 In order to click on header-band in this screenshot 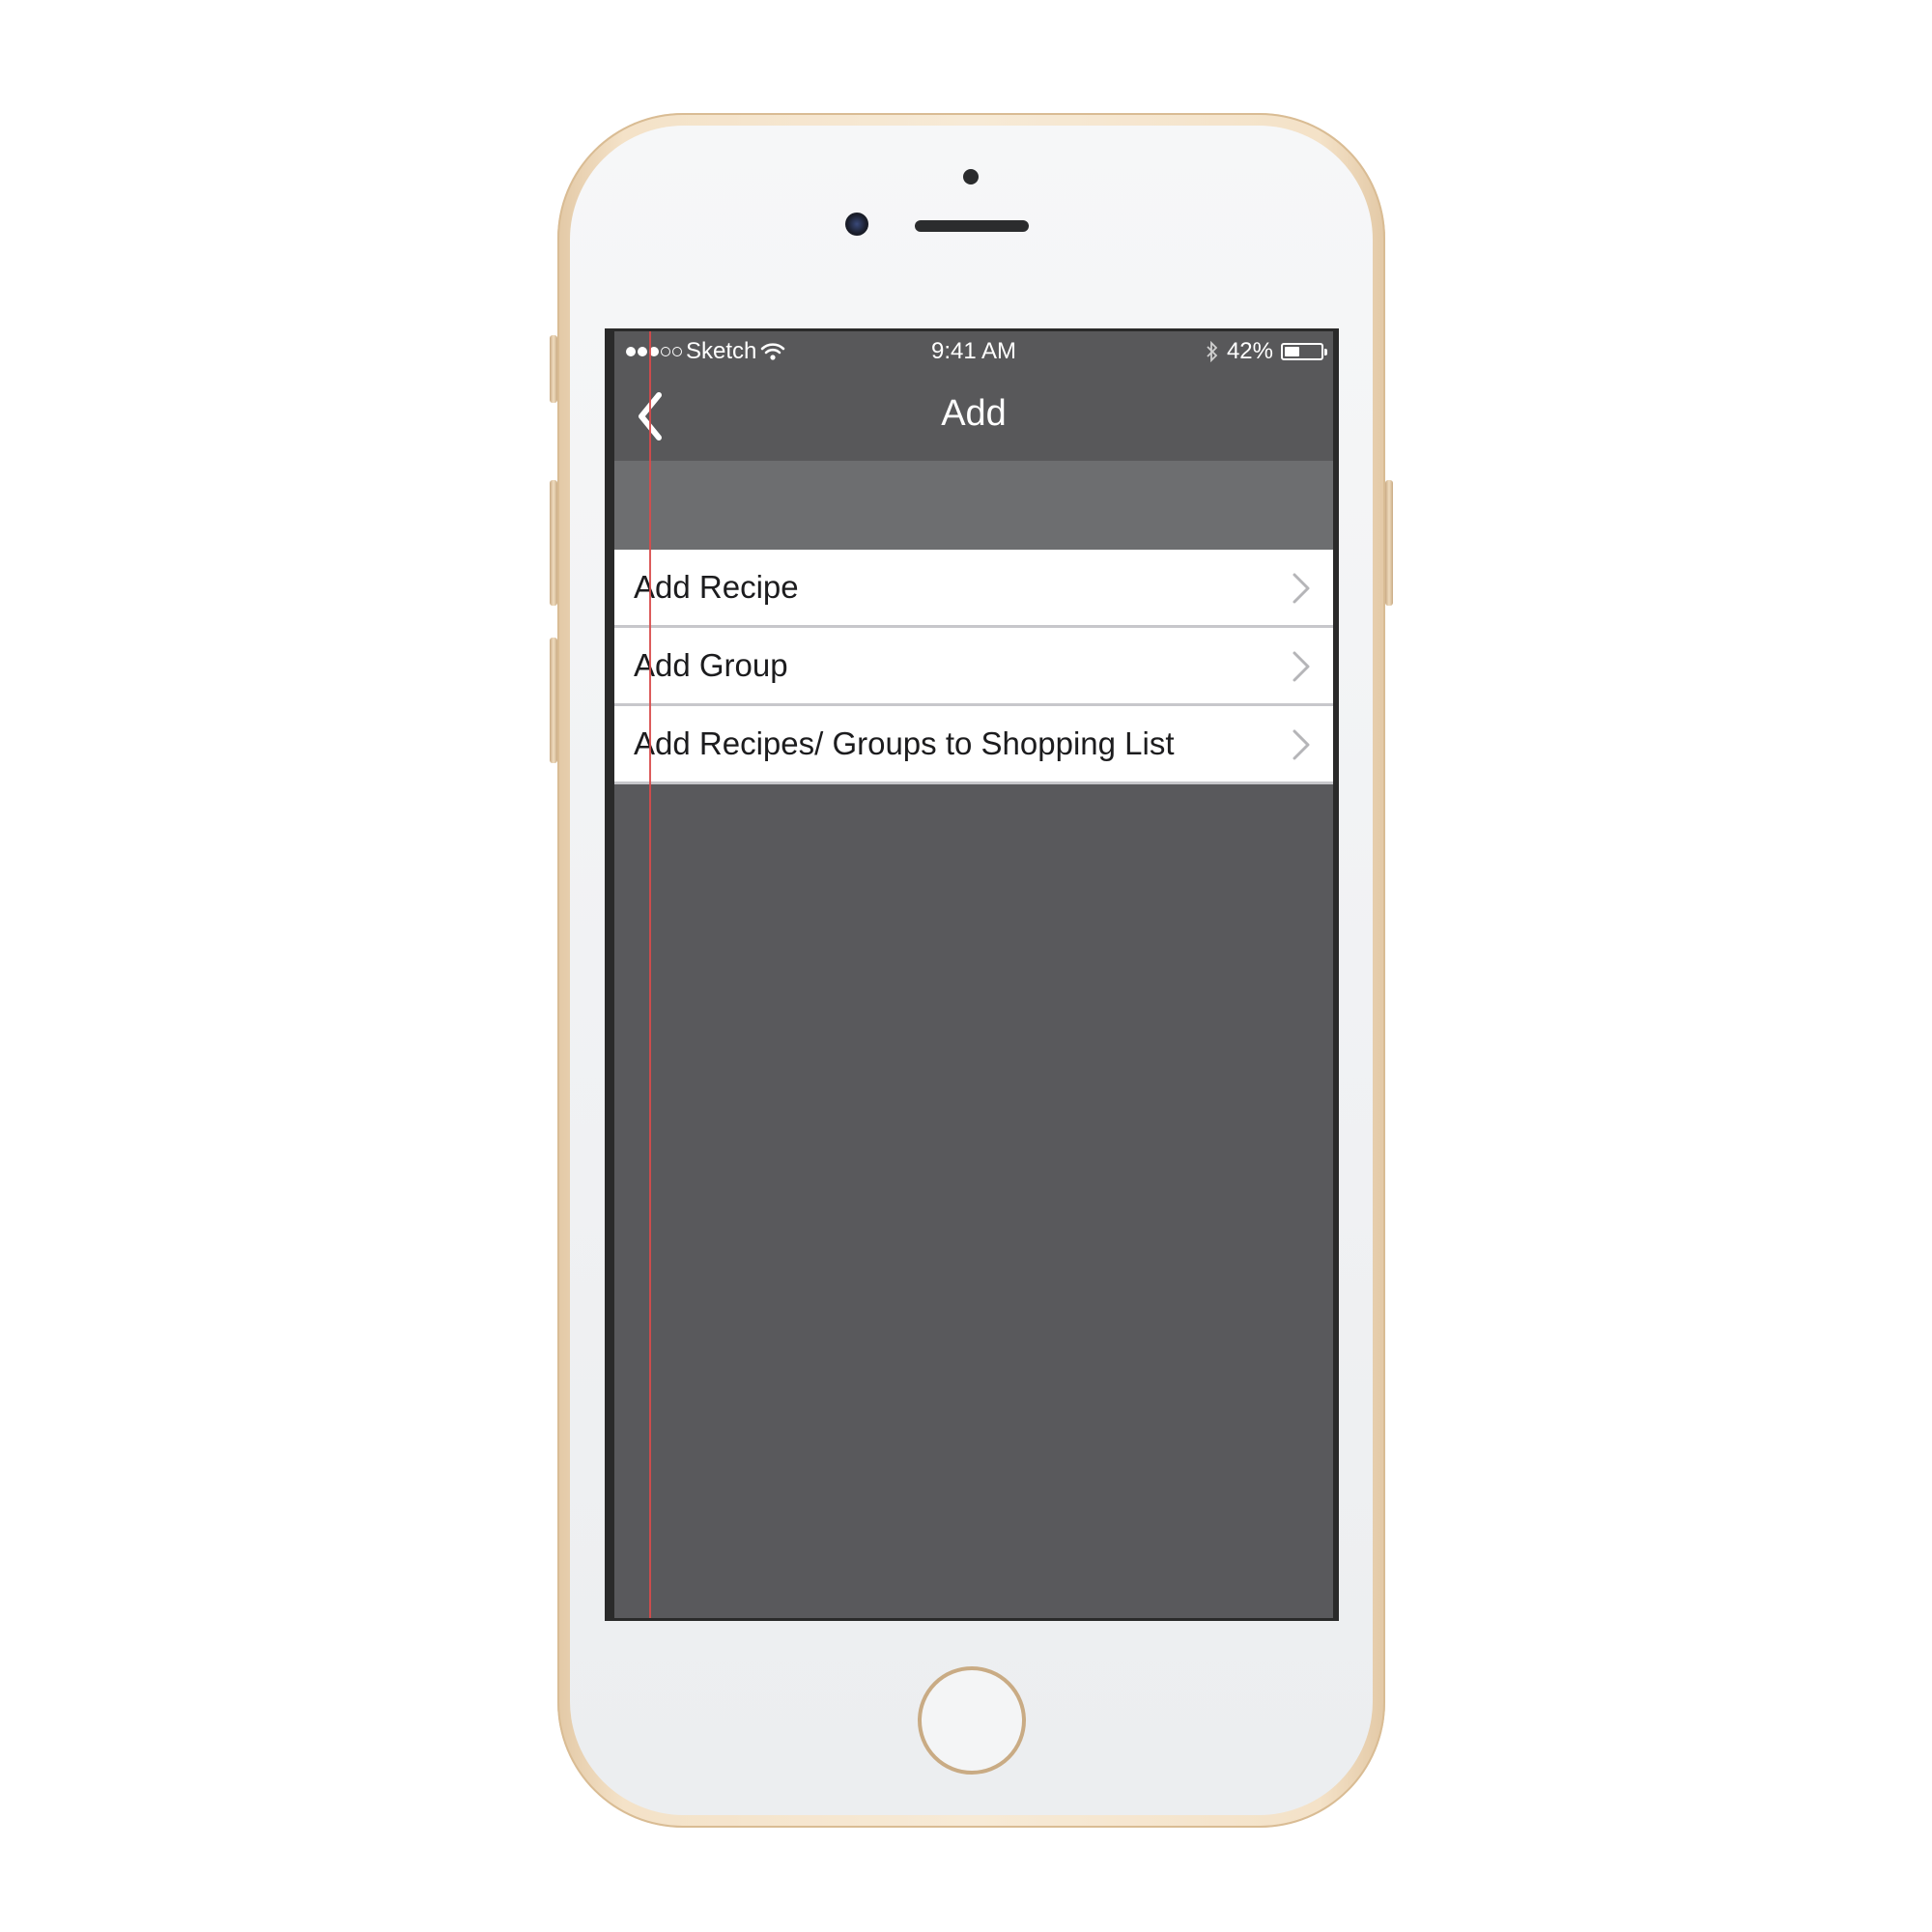, I will do `click(973, 505)`.